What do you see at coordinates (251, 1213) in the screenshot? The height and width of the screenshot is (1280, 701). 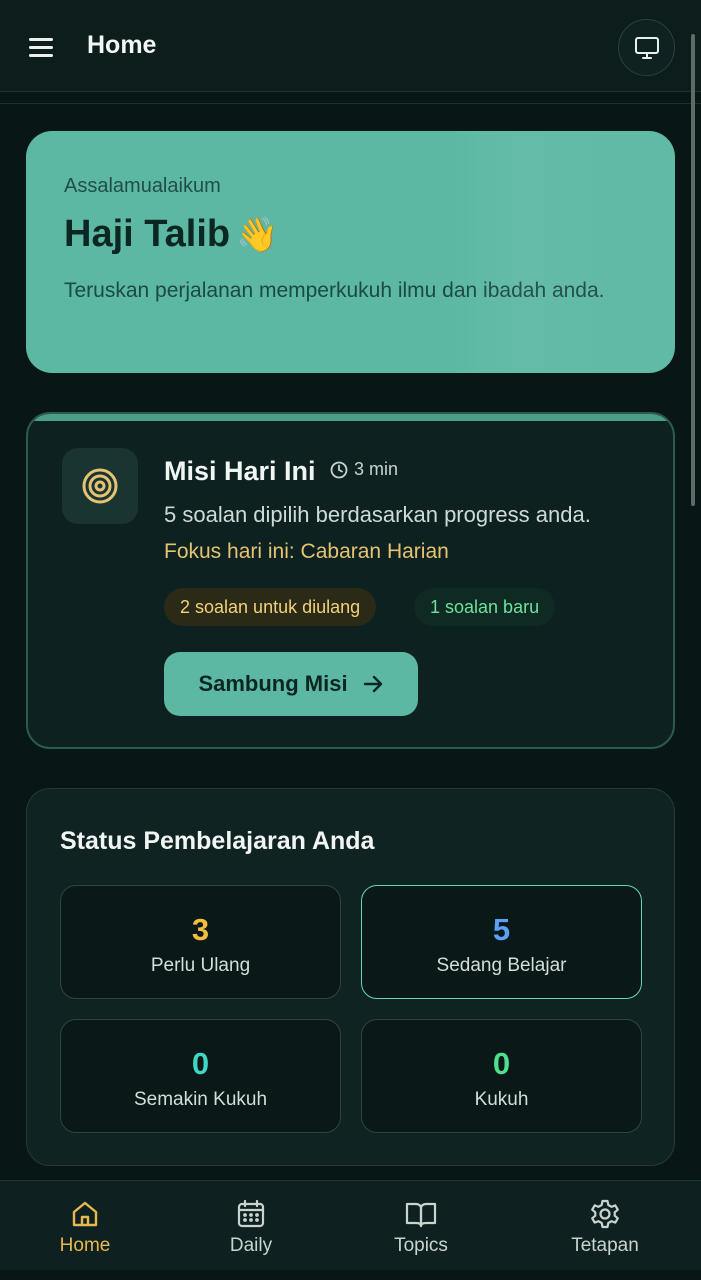 I see `calendar-icon` at bounding box center [251, 1213].